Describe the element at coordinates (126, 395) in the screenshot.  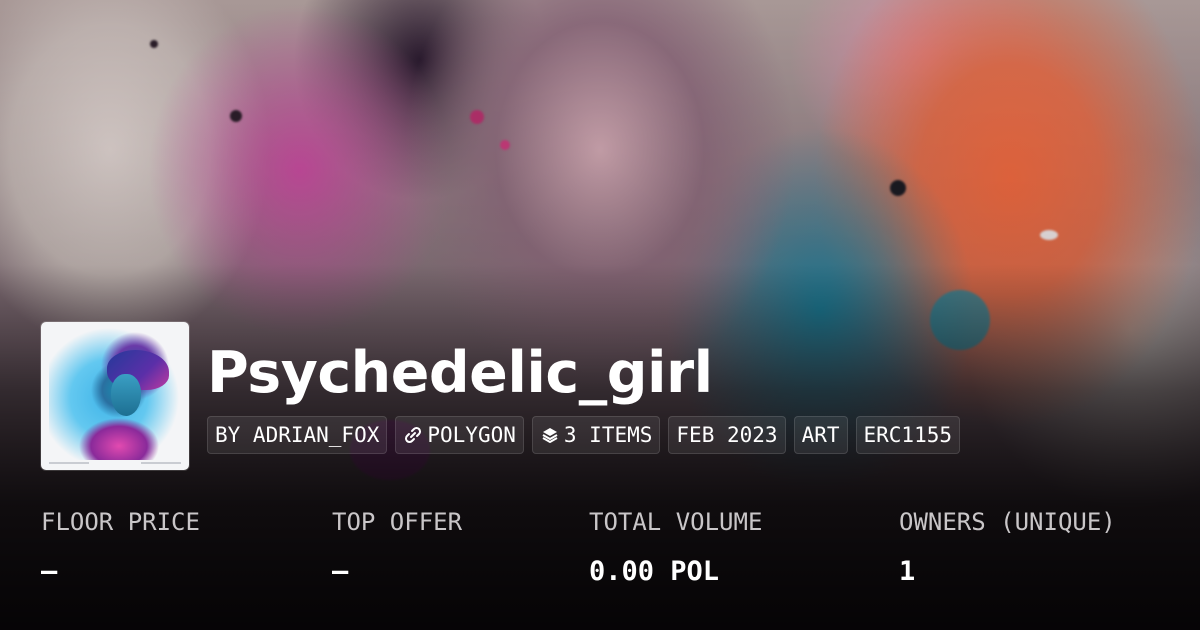
I see `avatar-face` at that location.